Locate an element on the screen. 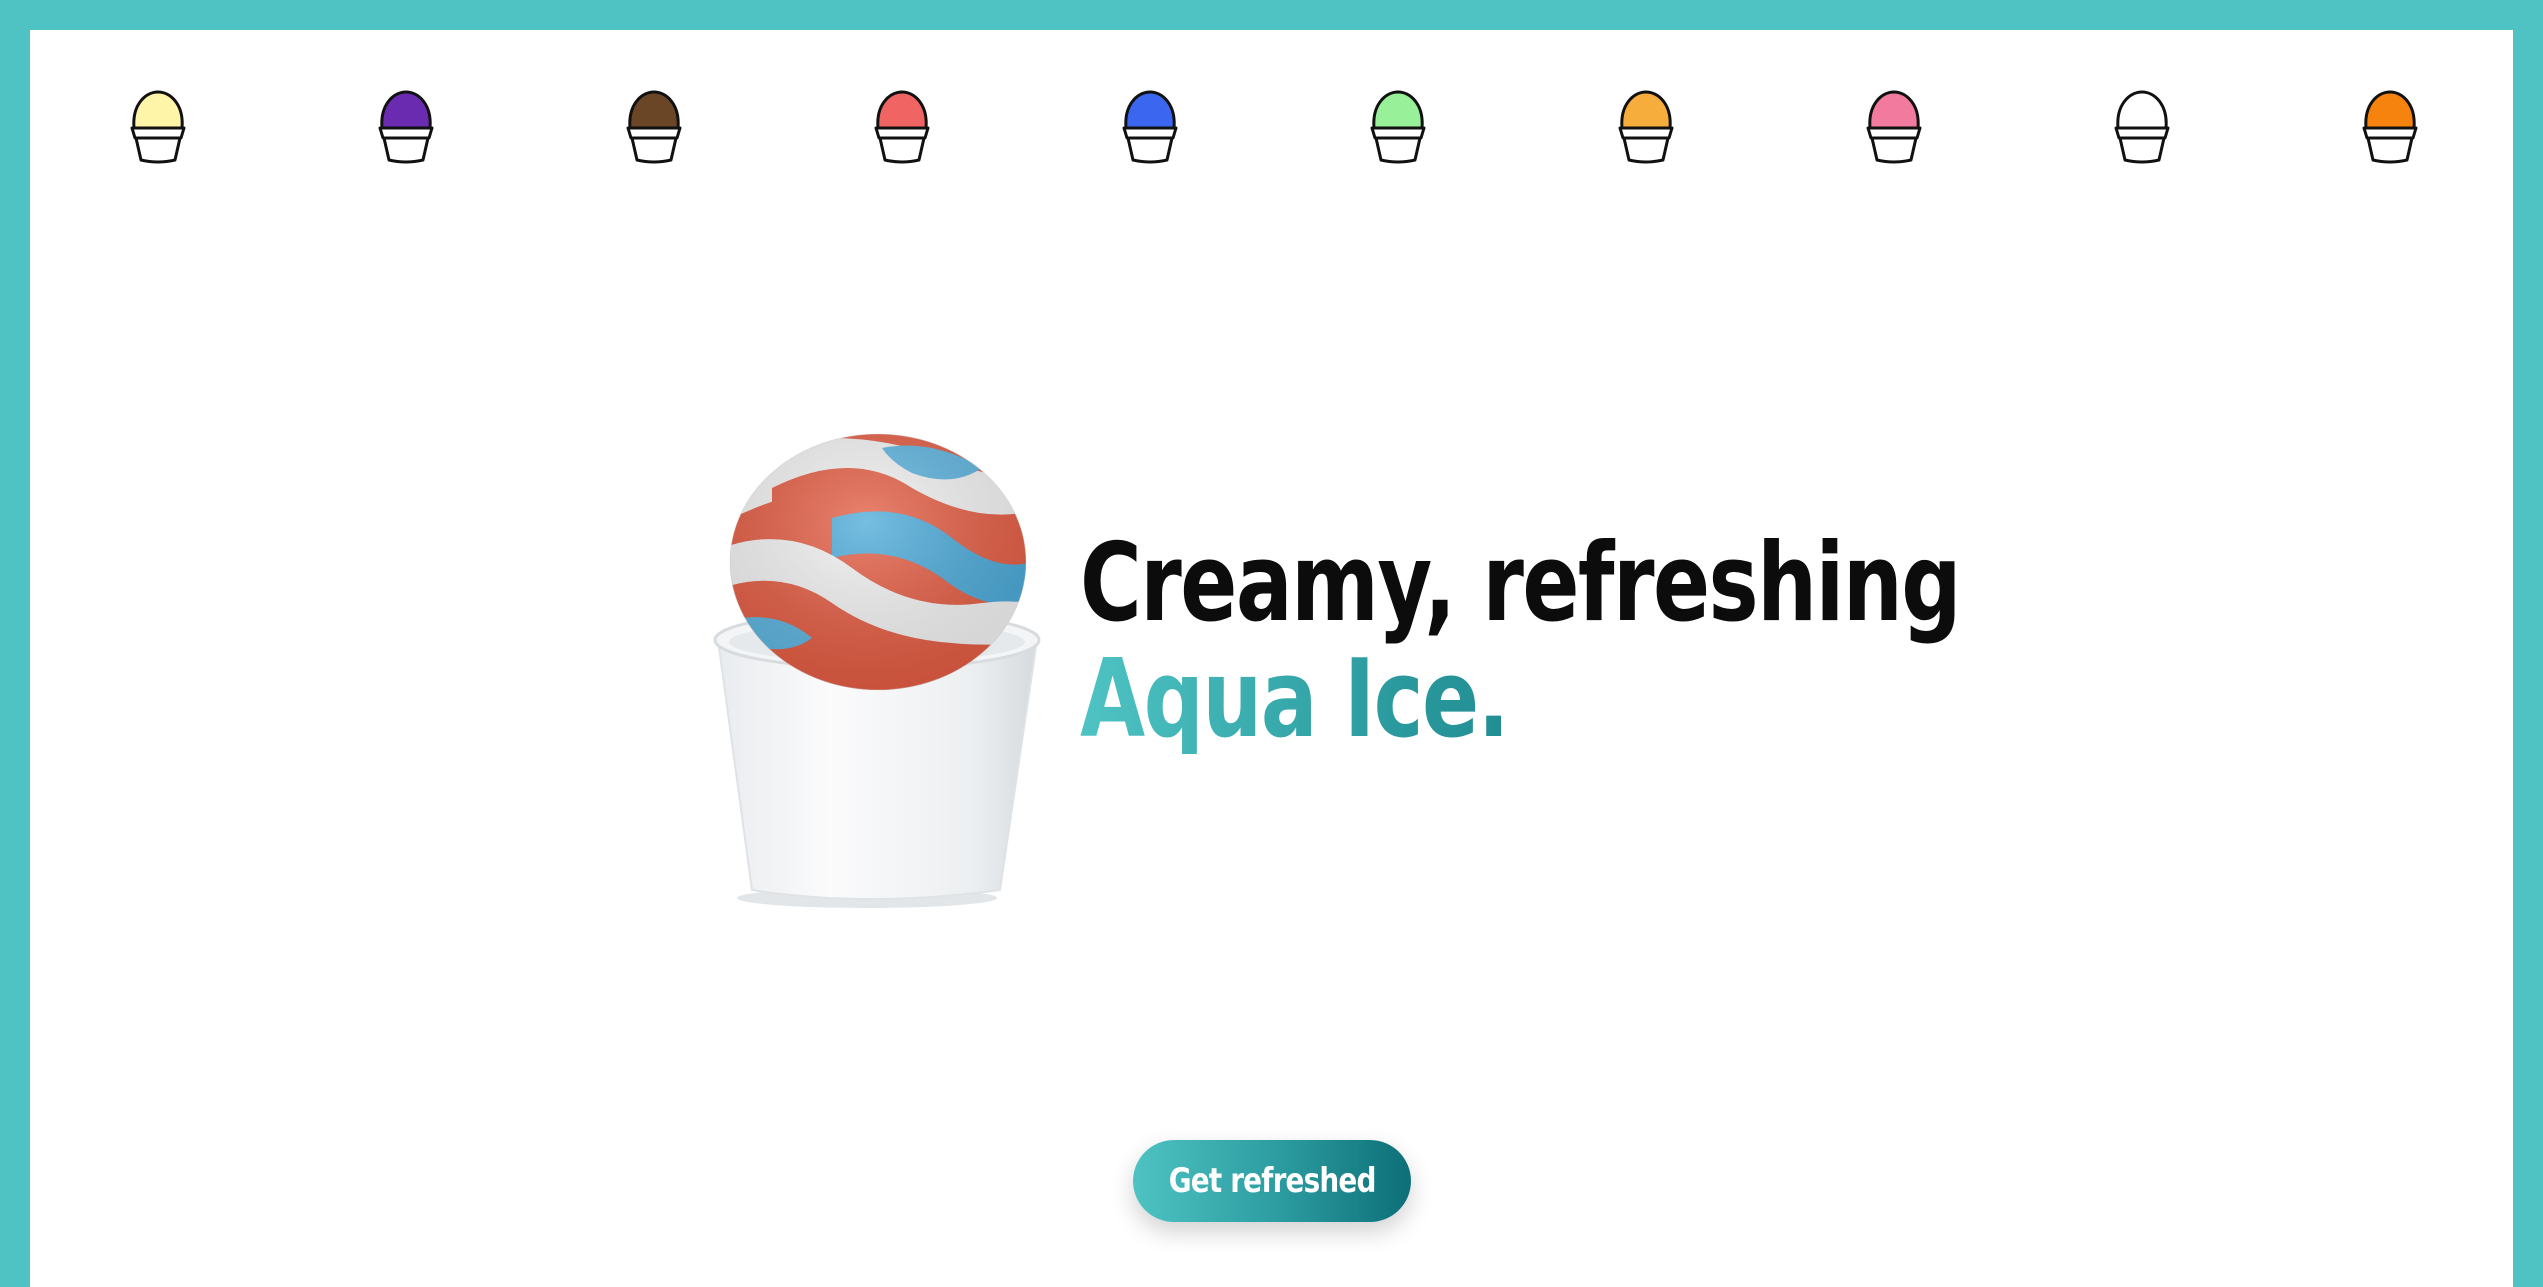  get-refreshed-button: Get refreshed is located at coordinates (1272, 1181).